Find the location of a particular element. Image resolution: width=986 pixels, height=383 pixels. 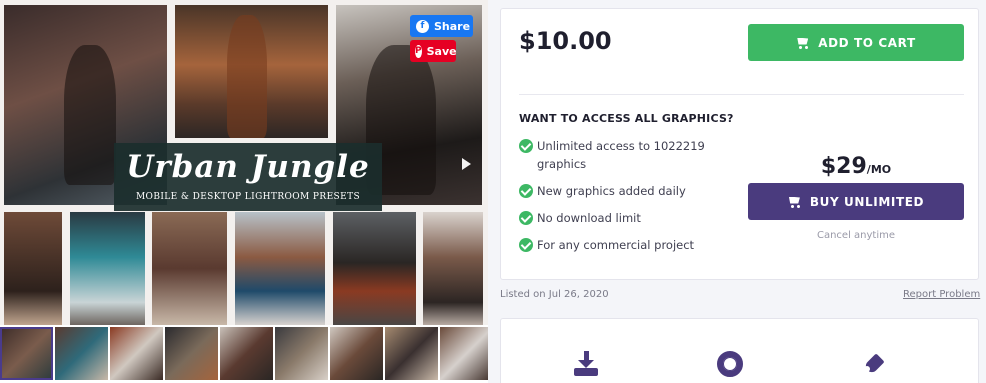

pinterest-icon: P is located at coordinates (418, 51).